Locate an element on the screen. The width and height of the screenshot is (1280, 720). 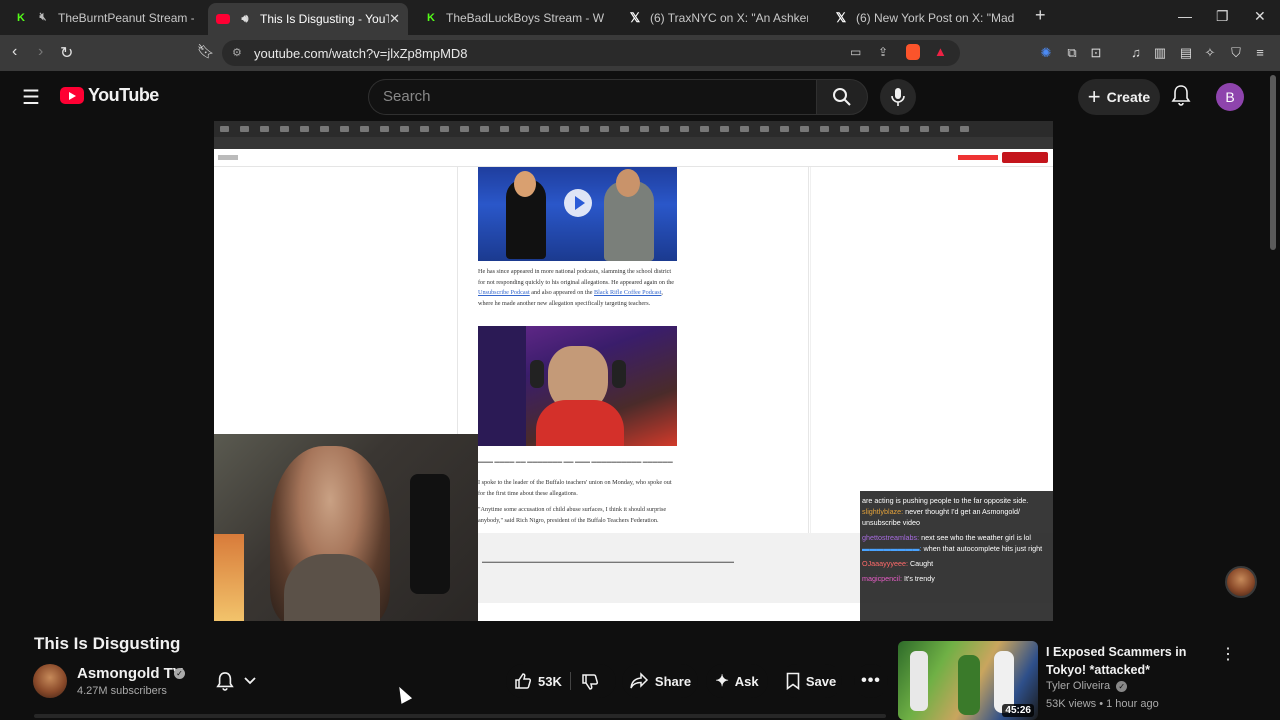
search-icon is located at coordinates (842, 97).